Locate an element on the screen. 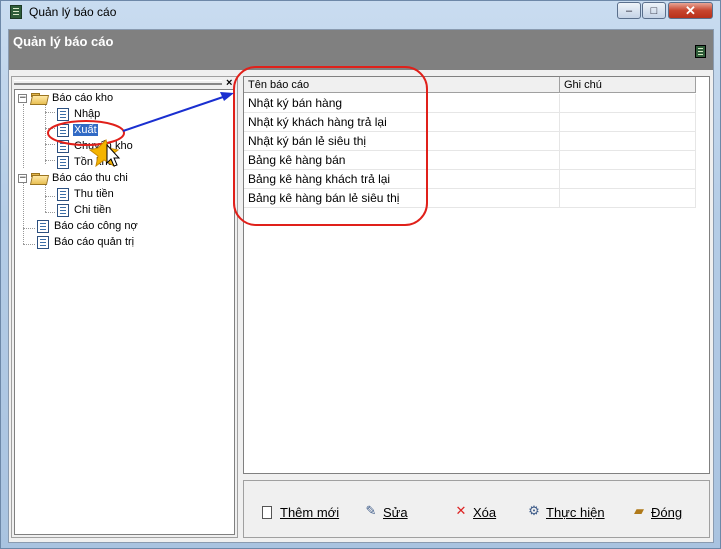 This screenshot has height=549, width=721. tree-node-label-selected: Xuất is located at coordinates (85, 130).